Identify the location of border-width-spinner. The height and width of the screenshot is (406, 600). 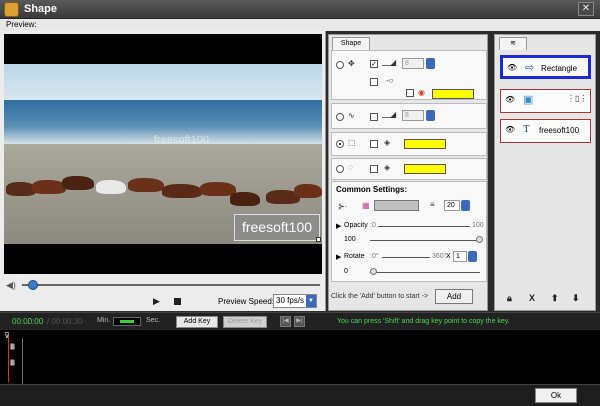
(465, 205).